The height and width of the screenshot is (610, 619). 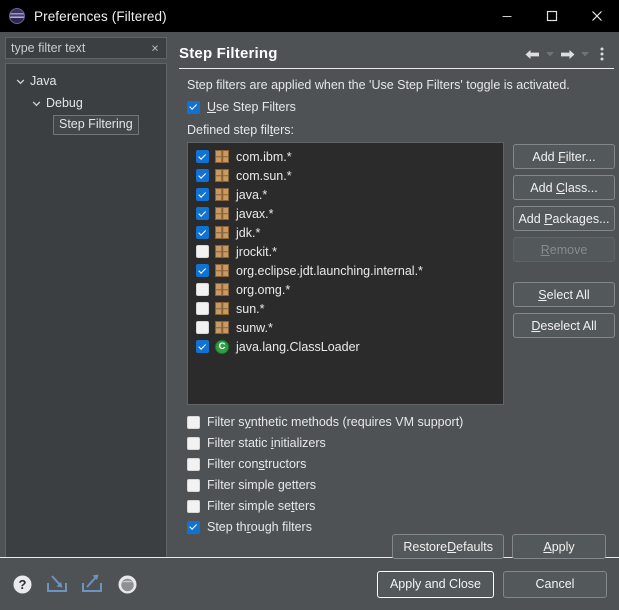 What do you see at coordinates (86, 103) in the screenshot?
I see `tree-item-debug: Debug` at bounding box center [86, 103].